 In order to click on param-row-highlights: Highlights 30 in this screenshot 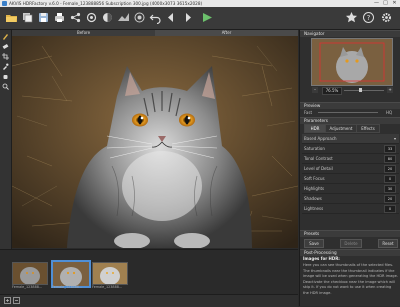, I will do `click(350, 189)`.